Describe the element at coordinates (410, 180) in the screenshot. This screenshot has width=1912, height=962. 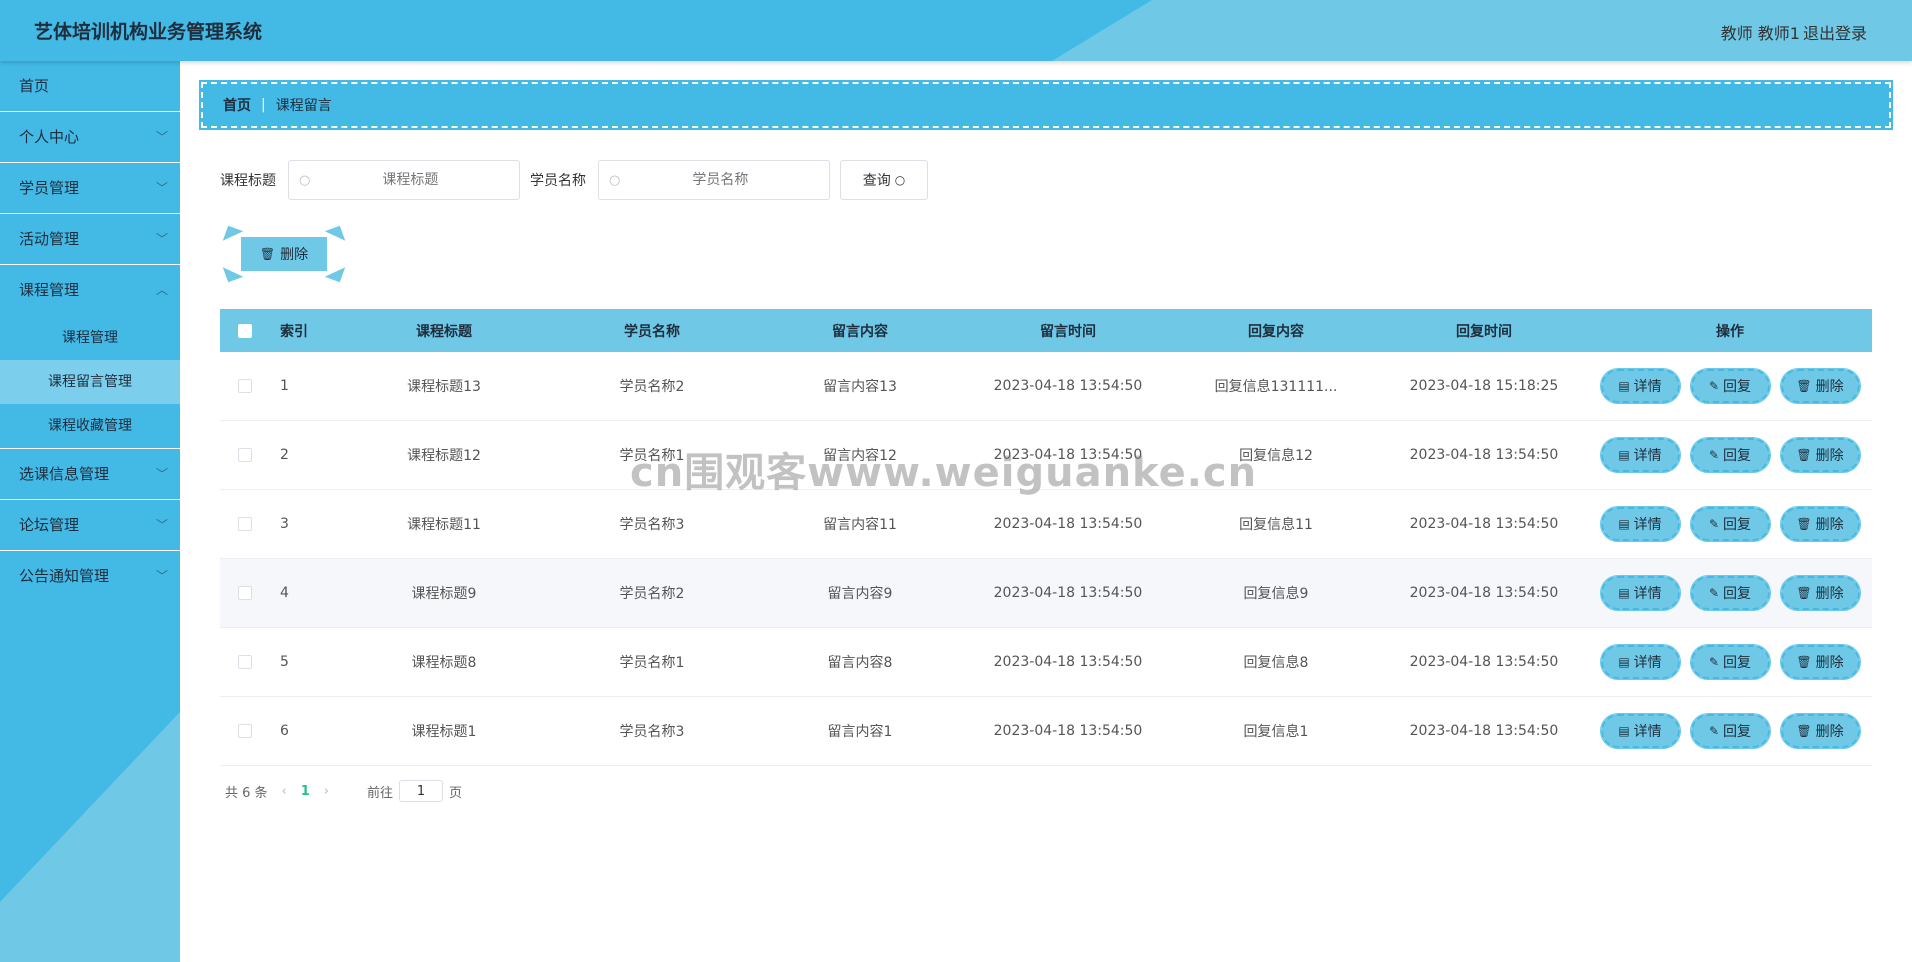
I see `course-title-input` at that location.